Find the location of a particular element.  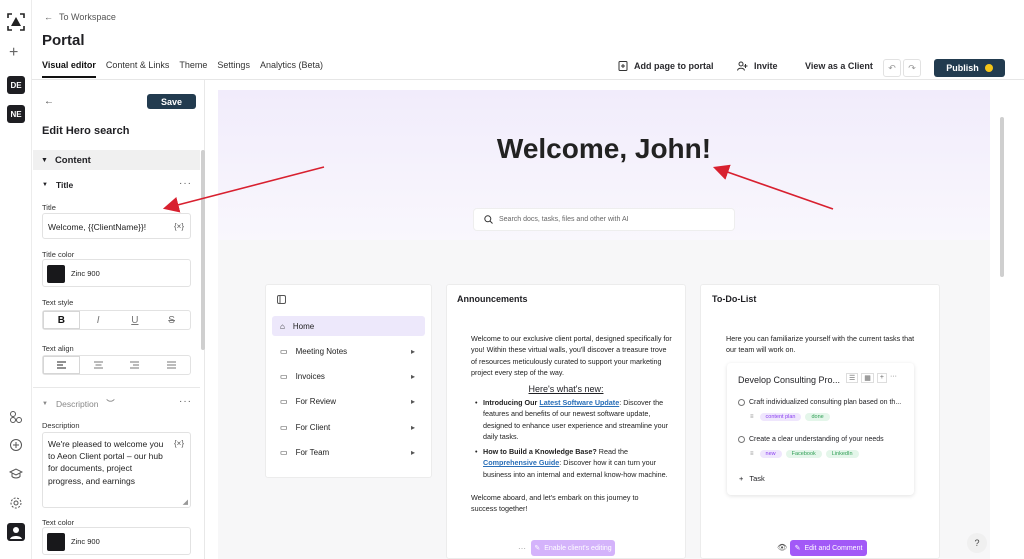

back-to-workspace-link: ← To Workspace is located at coordinates (80, 17).